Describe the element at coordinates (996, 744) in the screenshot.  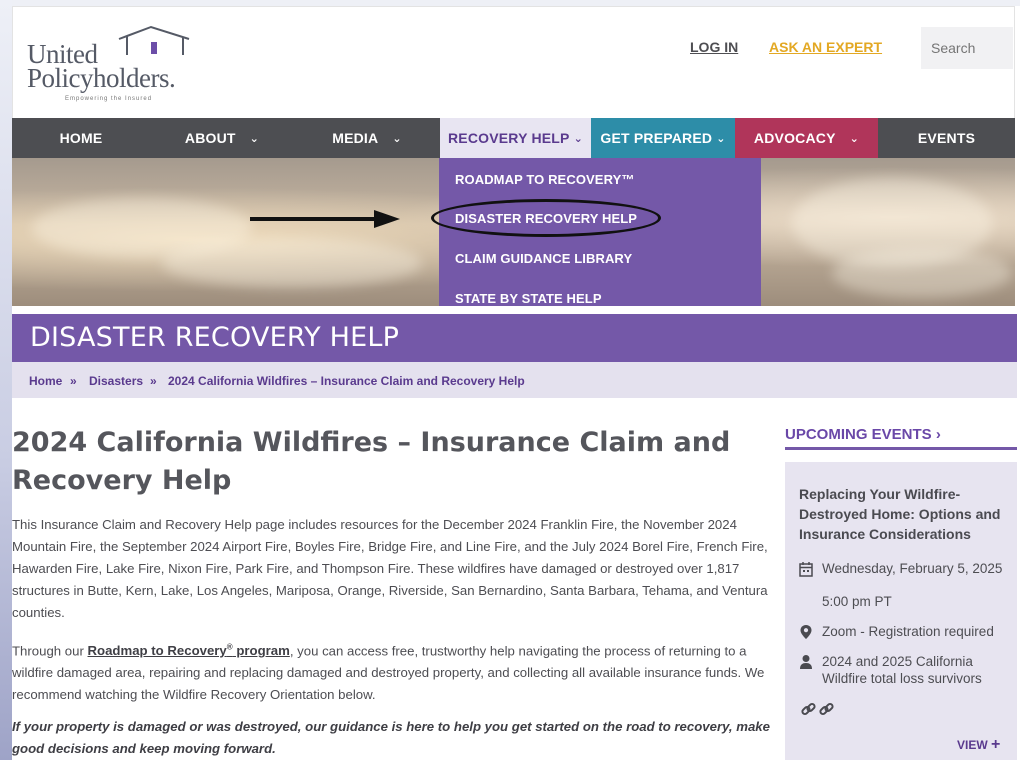
I see `plus-icon: +` at that location.